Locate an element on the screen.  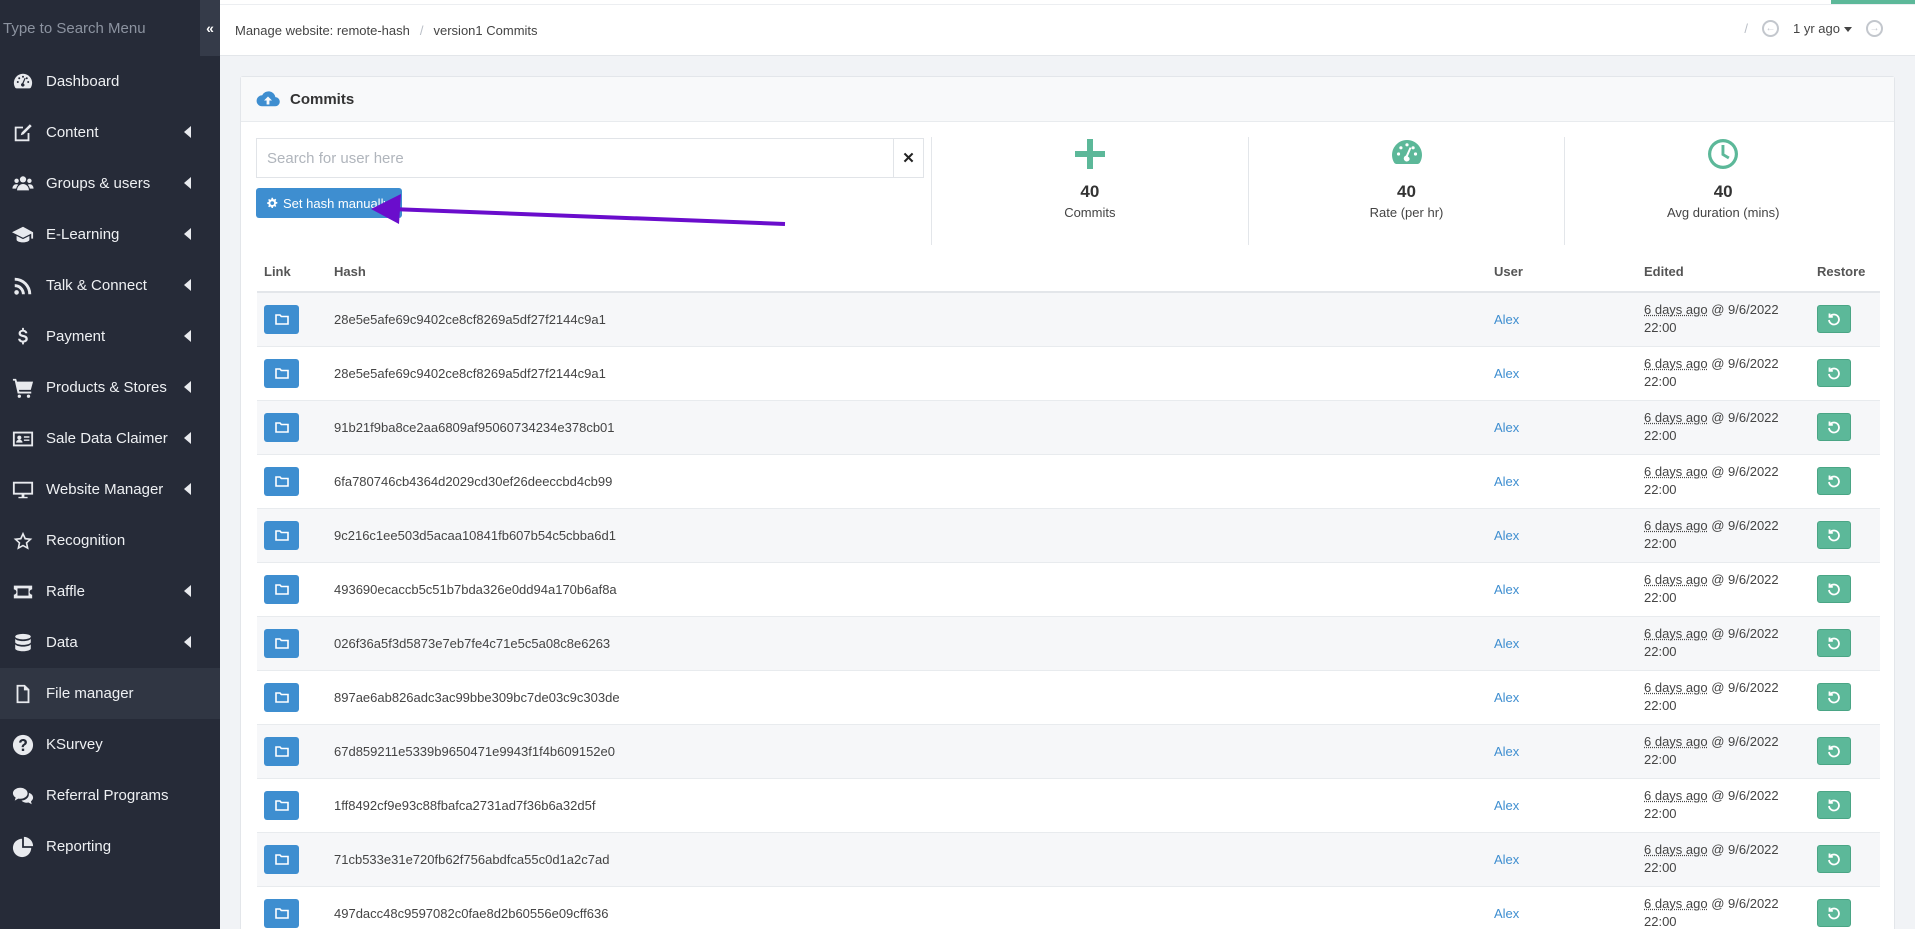
sidebar-item-dashboard: Dashboard is located at coordinates (110, 81).